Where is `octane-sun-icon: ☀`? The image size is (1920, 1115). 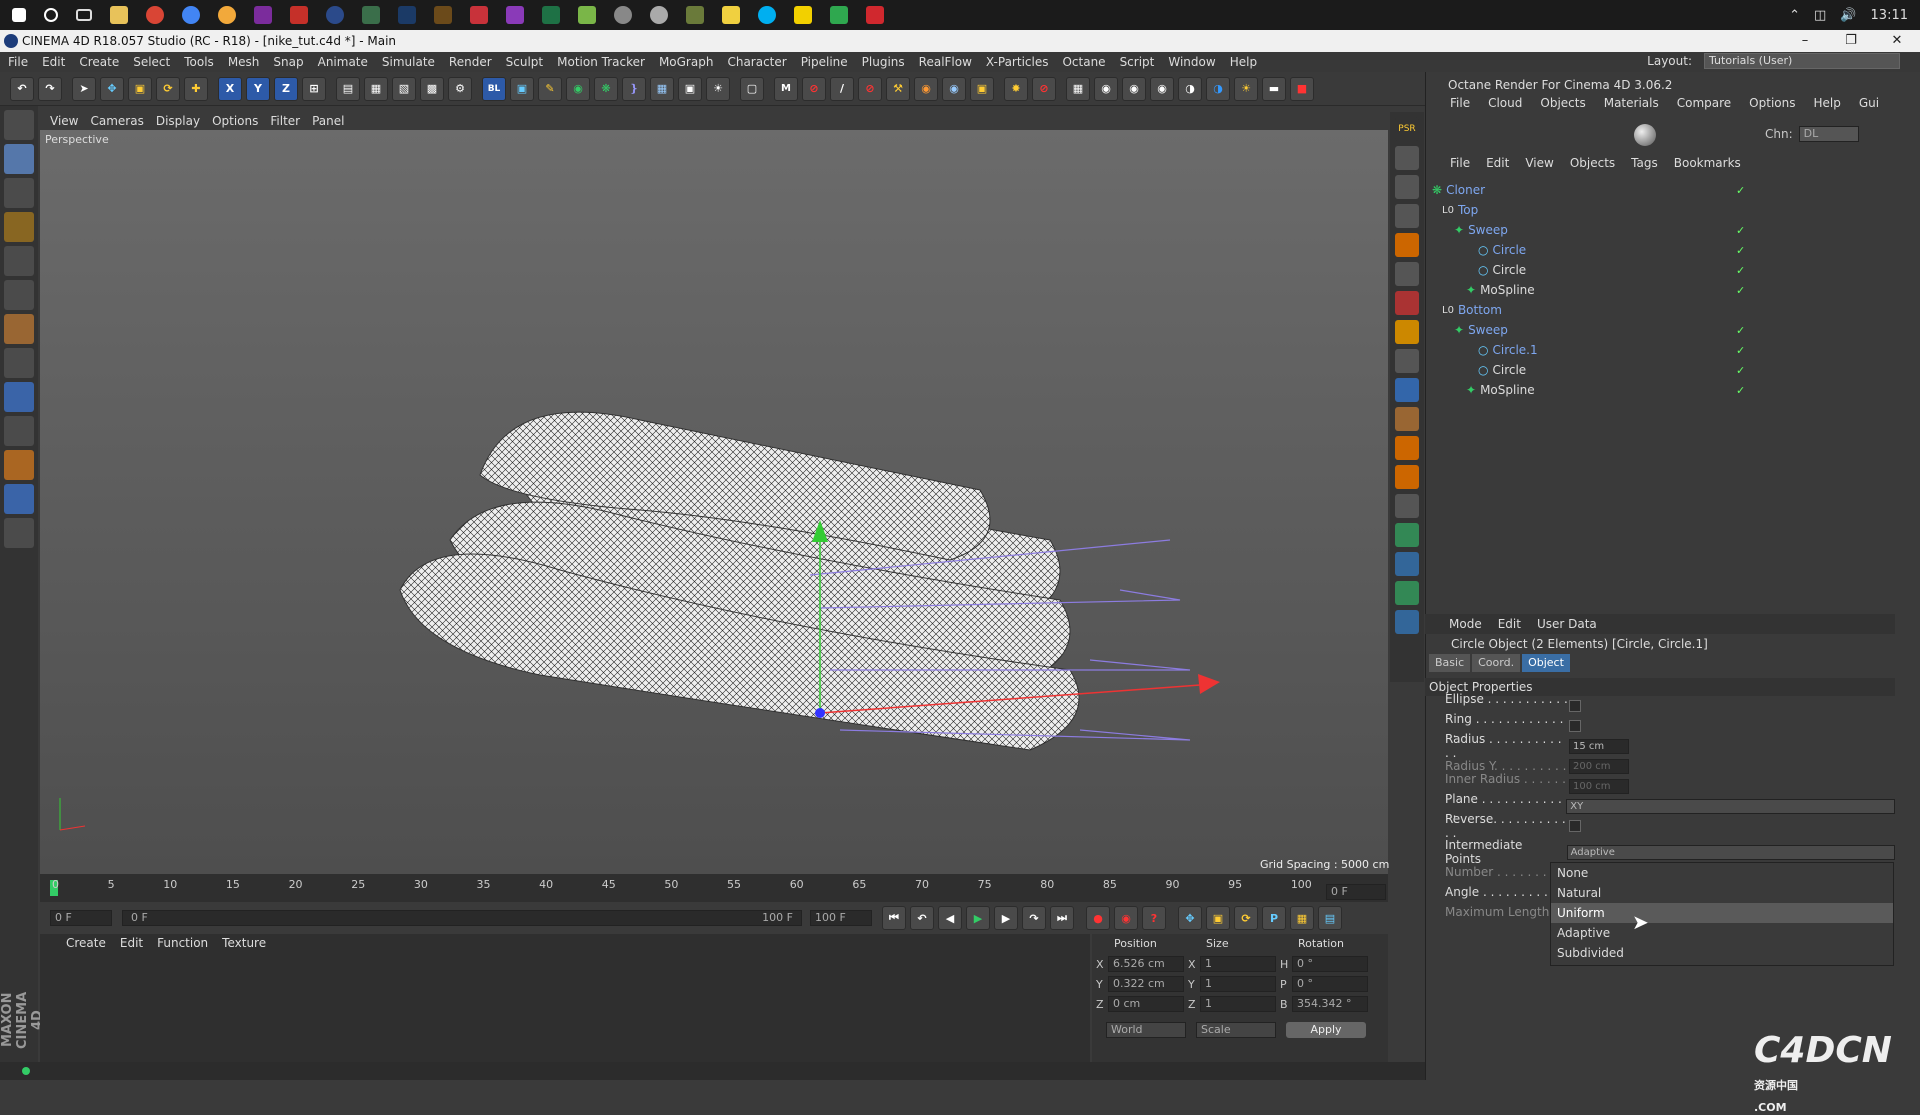
octane-sun-icon: ☀ is located at coordinates (1246, 88).